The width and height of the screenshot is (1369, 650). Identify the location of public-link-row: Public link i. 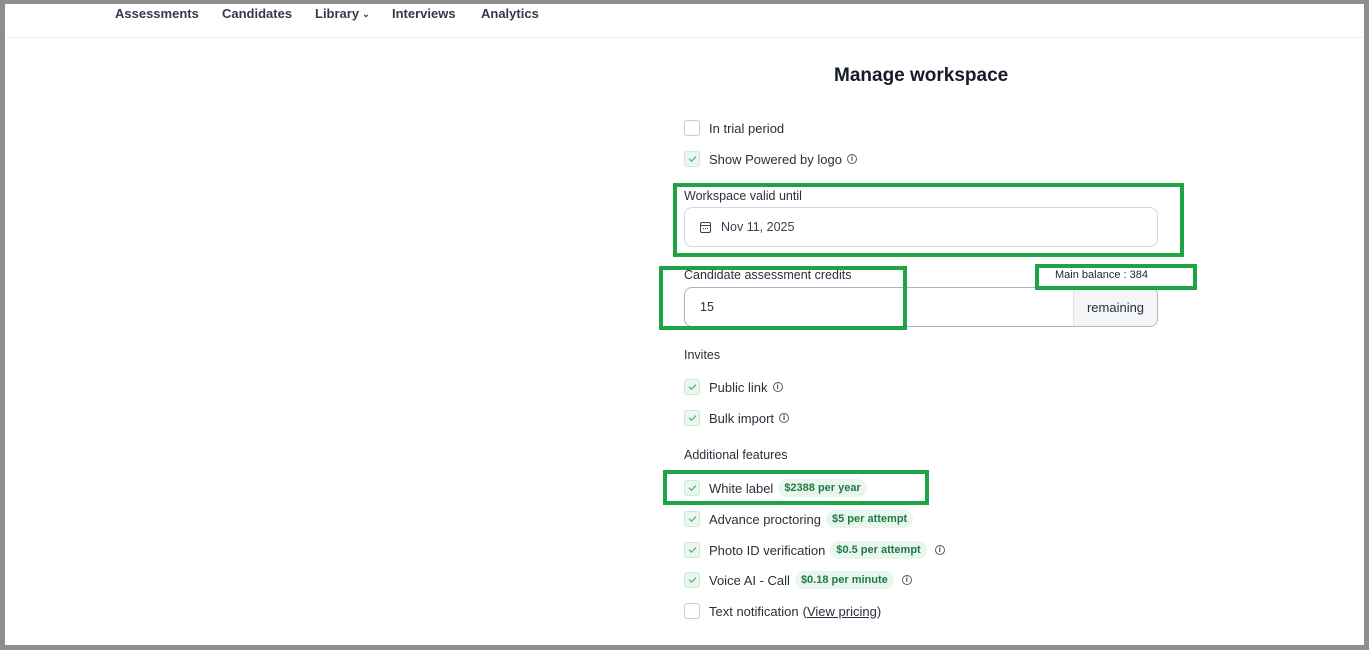
(733, 387).